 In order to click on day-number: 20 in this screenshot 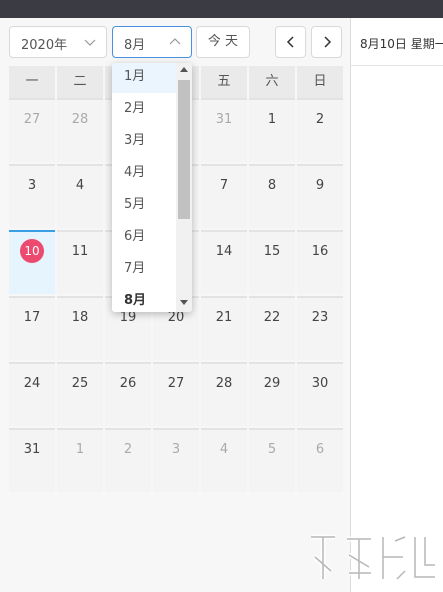, I will do `click(176, 317)`.